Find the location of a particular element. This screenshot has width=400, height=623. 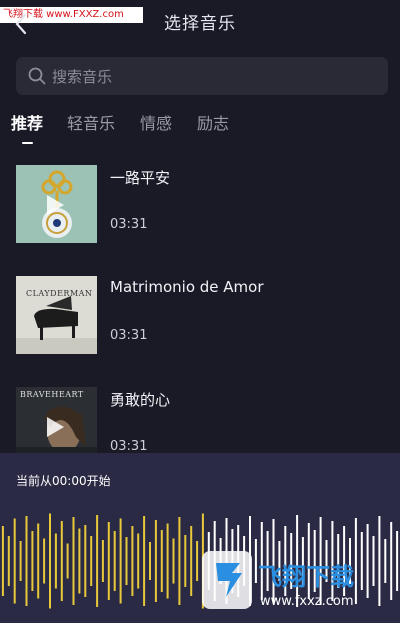

song-cover: CLAYDERMAN is located at coordinates (56, 315).